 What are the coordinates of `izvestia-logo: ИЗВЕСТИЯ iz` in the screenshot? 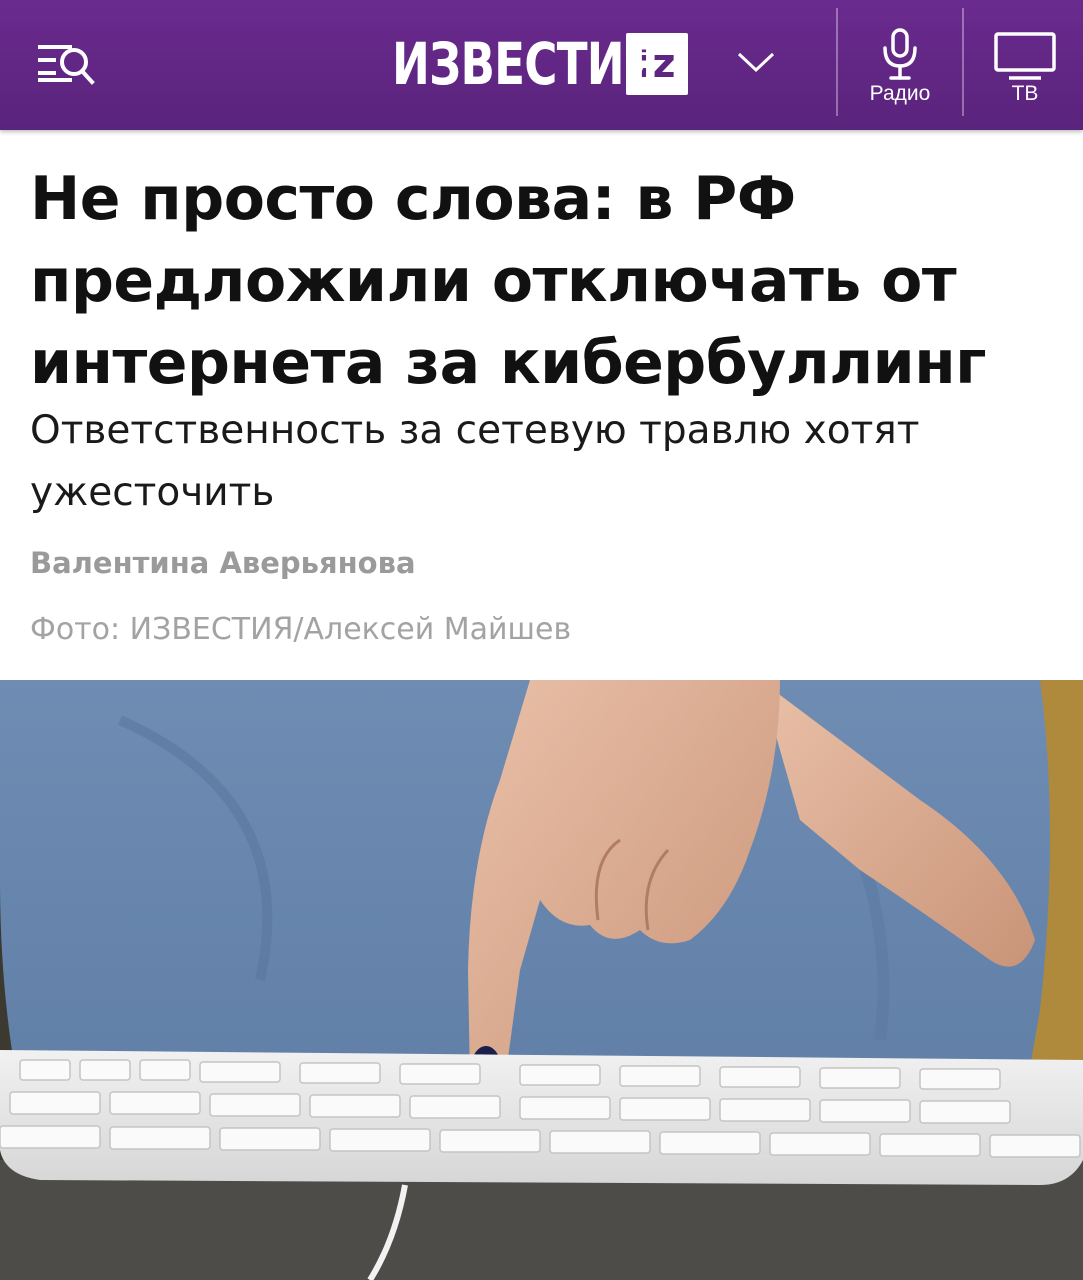 It's located at (540, 64).